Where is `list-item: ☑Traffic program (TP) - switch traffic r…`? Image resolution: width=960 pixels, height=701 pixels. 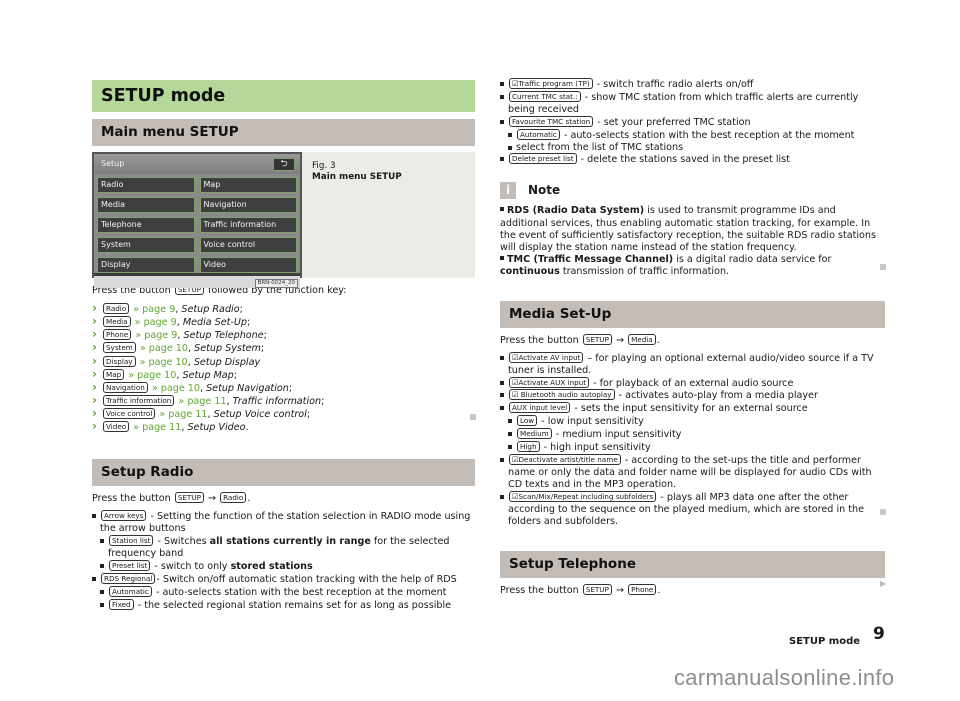 list-item: ☑Traffic program (TP) - switch traffic r… is located at coordinates (692, 84).